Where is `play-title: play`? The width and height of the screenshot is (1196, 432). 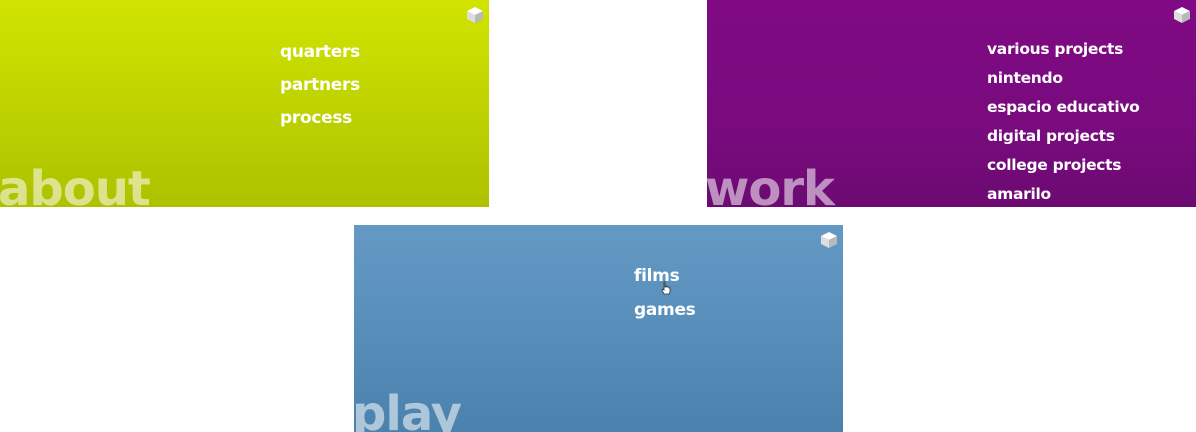 play-title: play is located at coordinates (408, 409).